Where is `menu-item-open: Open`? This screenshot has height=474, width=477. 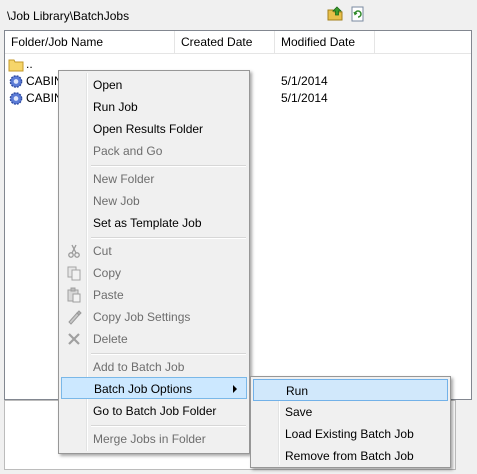
menu-item-open: Open is located at coordinates (154, 85).